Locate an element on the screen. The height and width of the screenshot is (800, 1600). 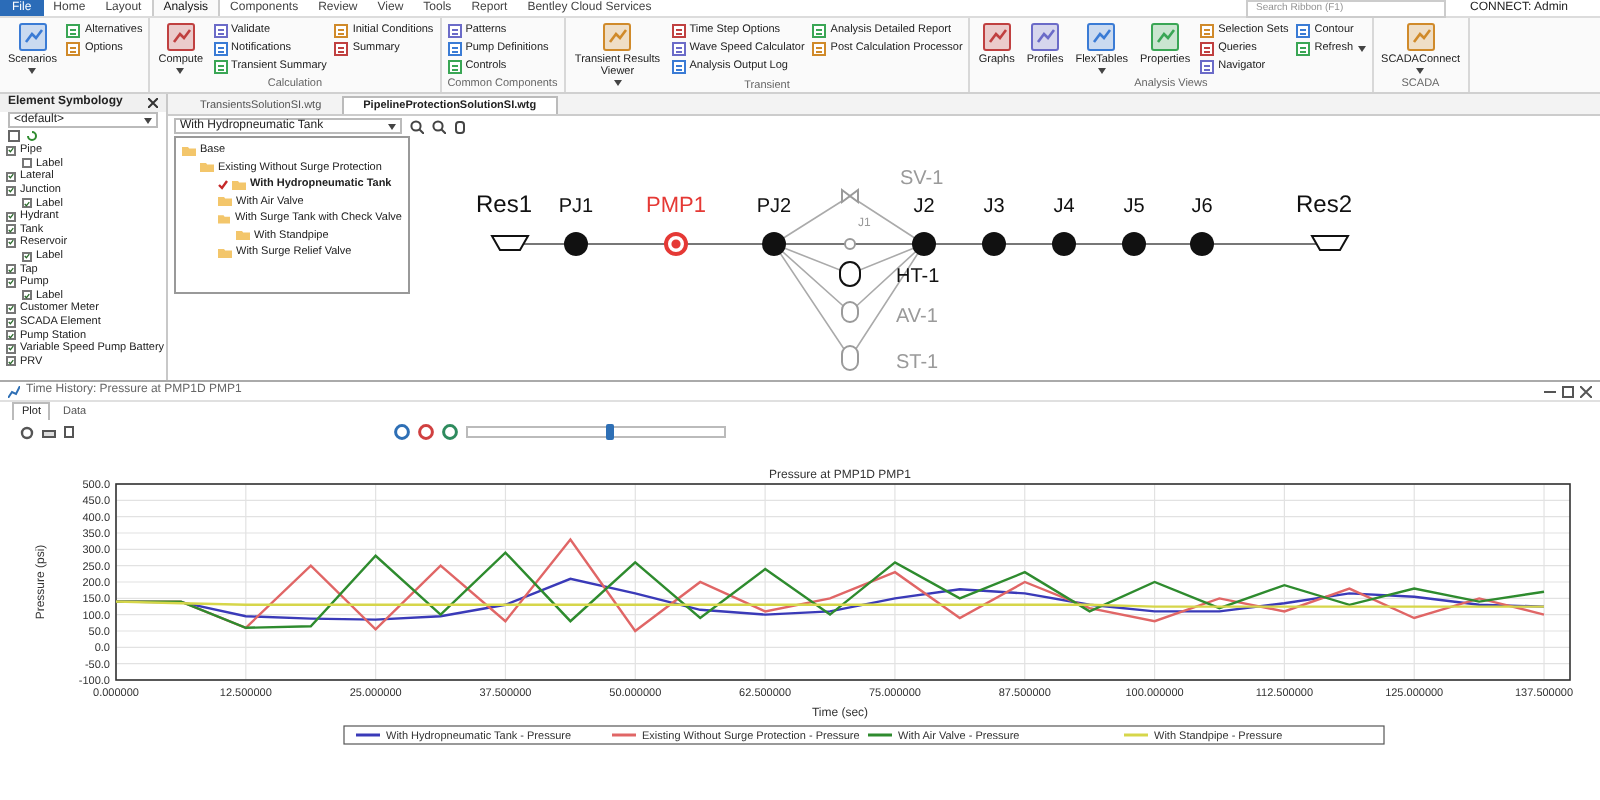
maximize-icon is located at coordinates (1568, 391).